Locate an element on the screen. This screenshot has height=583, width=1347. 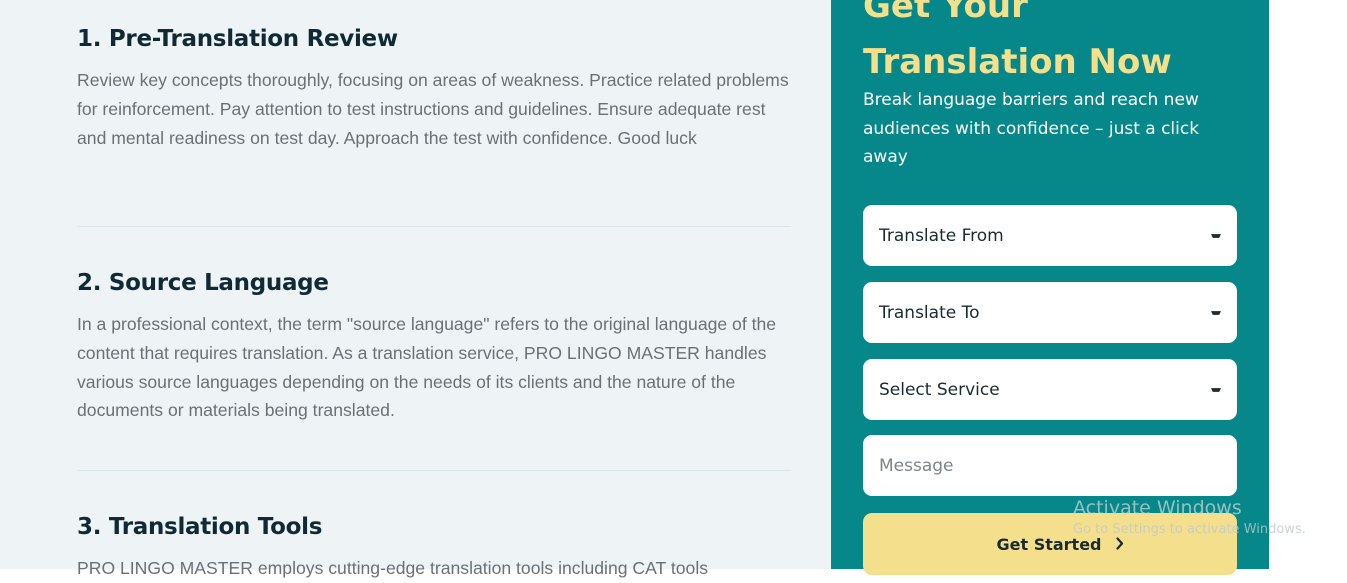
section-title: 2. Source Language is located at coordinates (203, 283).